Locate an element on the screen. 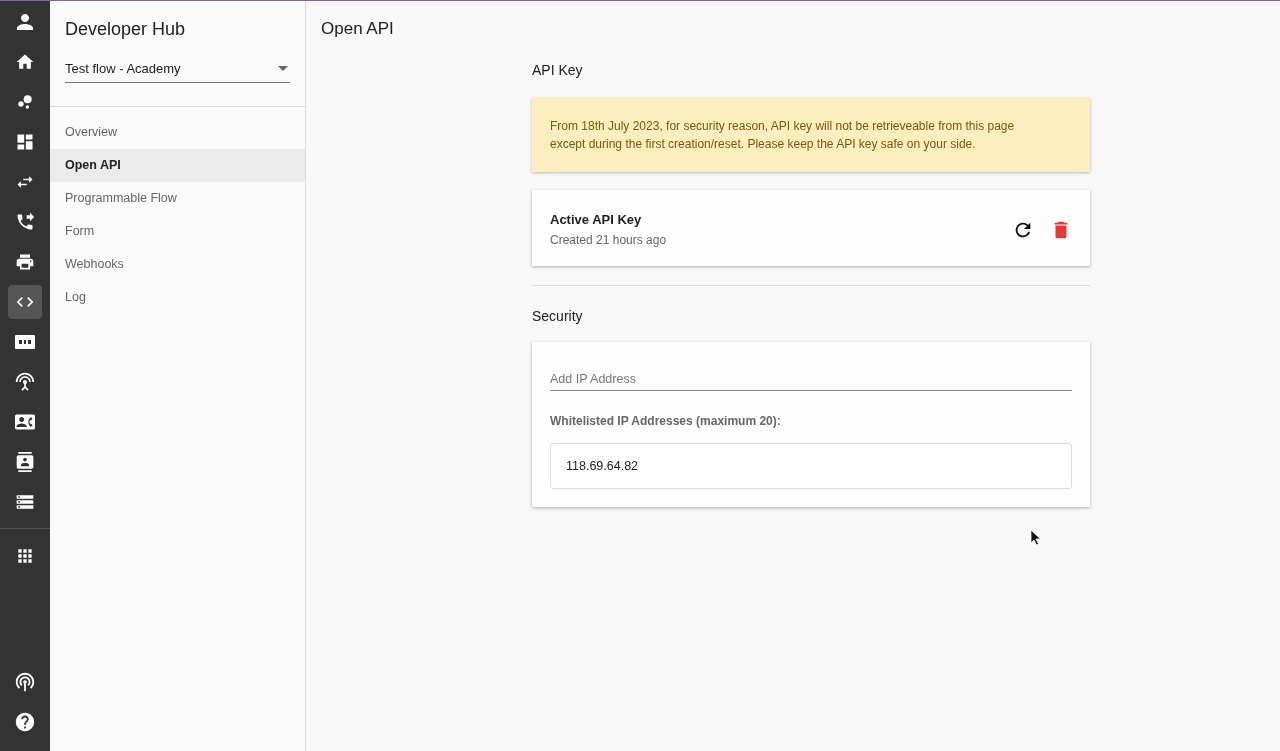 This screenshot has width=1280, height=751. antenna-icon is located at coordinates (25, 382).